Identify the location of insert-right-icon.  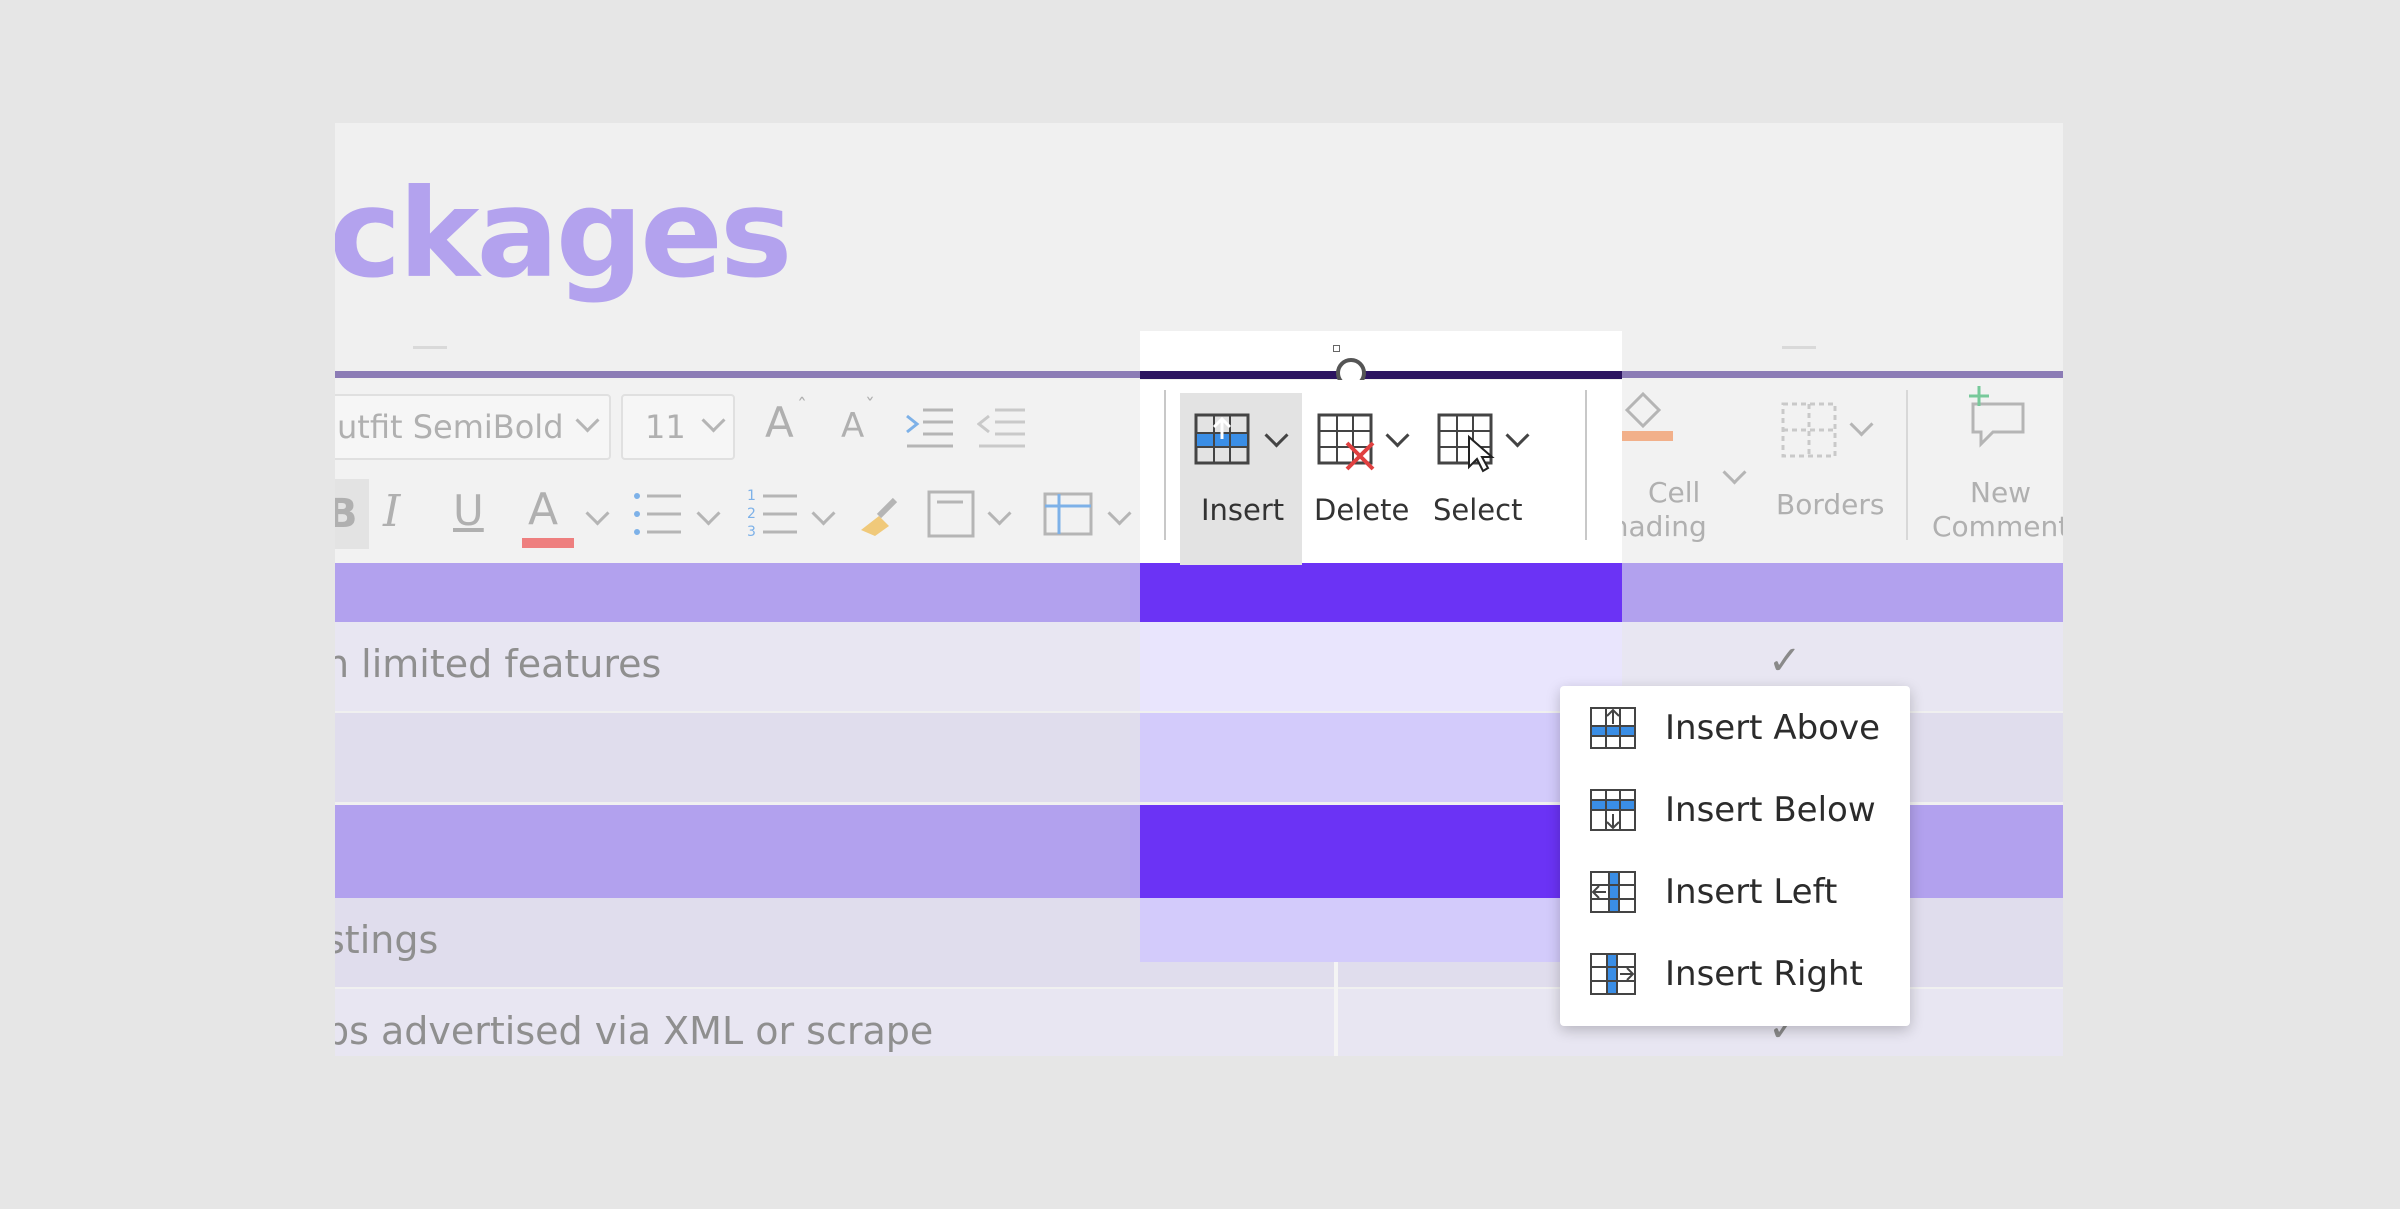
(1613, 974).